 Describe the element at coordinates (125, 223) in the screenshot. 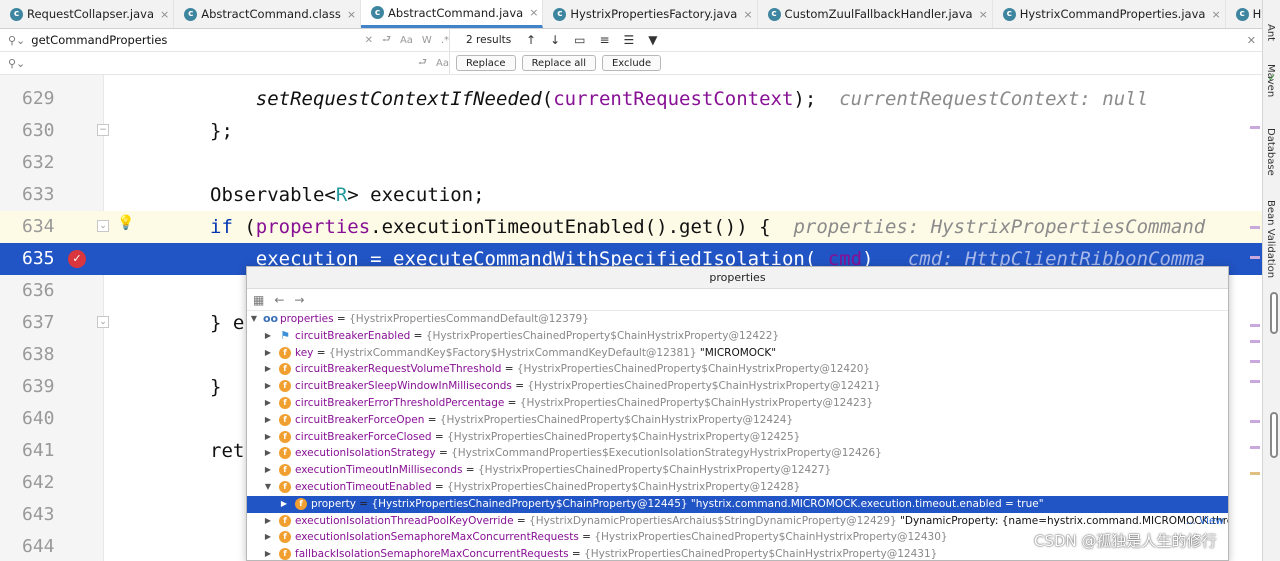

I see `intention-bulb-icon: 💡` at that location.